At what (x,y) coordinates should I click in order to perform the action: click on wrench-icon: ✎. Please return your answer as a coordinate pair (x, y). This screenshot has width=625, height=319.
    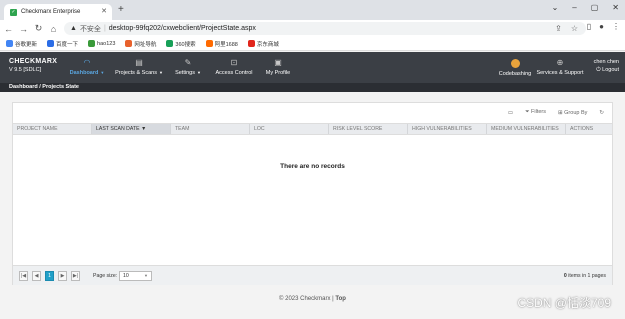
    Looking at the image, I should click on (188, 62).